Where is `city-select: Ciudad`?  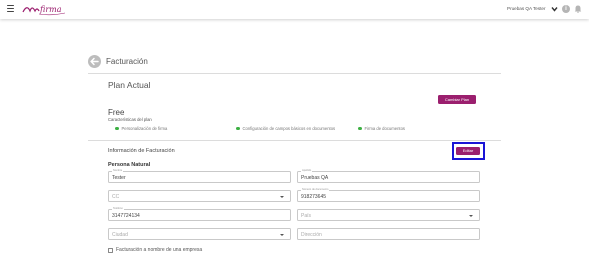 city-select: Ciudad is located at coordinates (199, 234).